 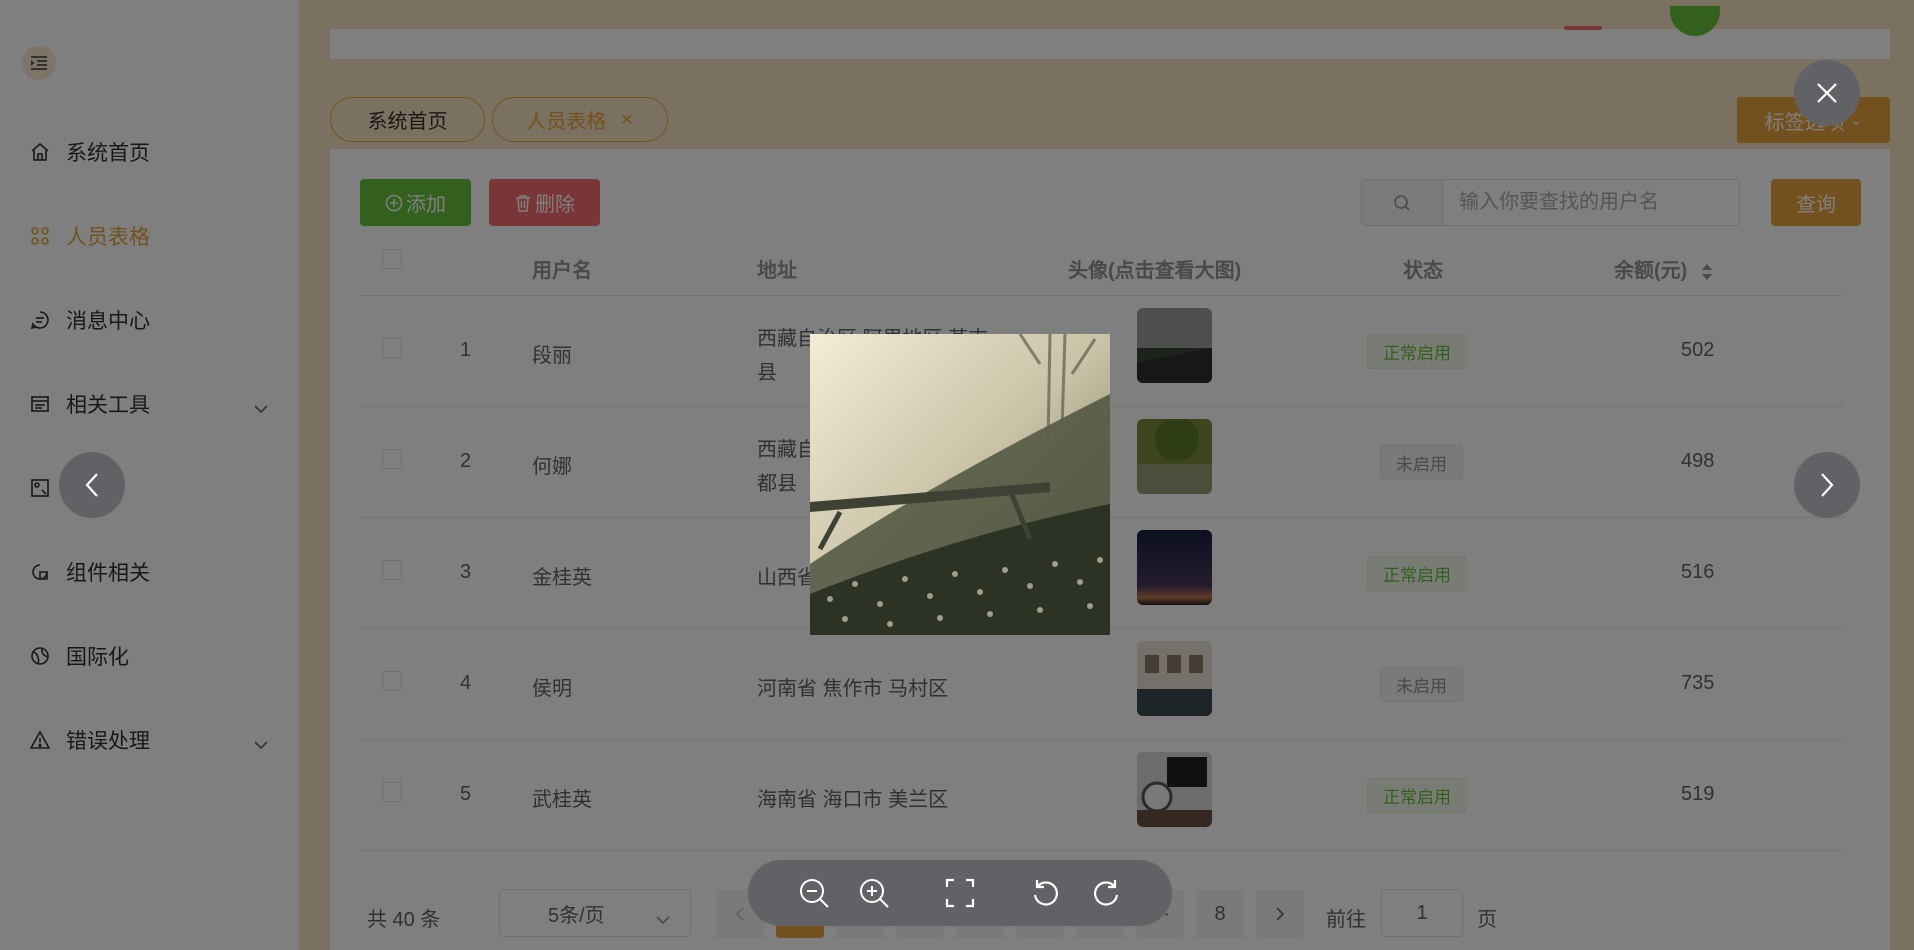 I want to click on rotate-right-button, so click(x=1106, y=893).